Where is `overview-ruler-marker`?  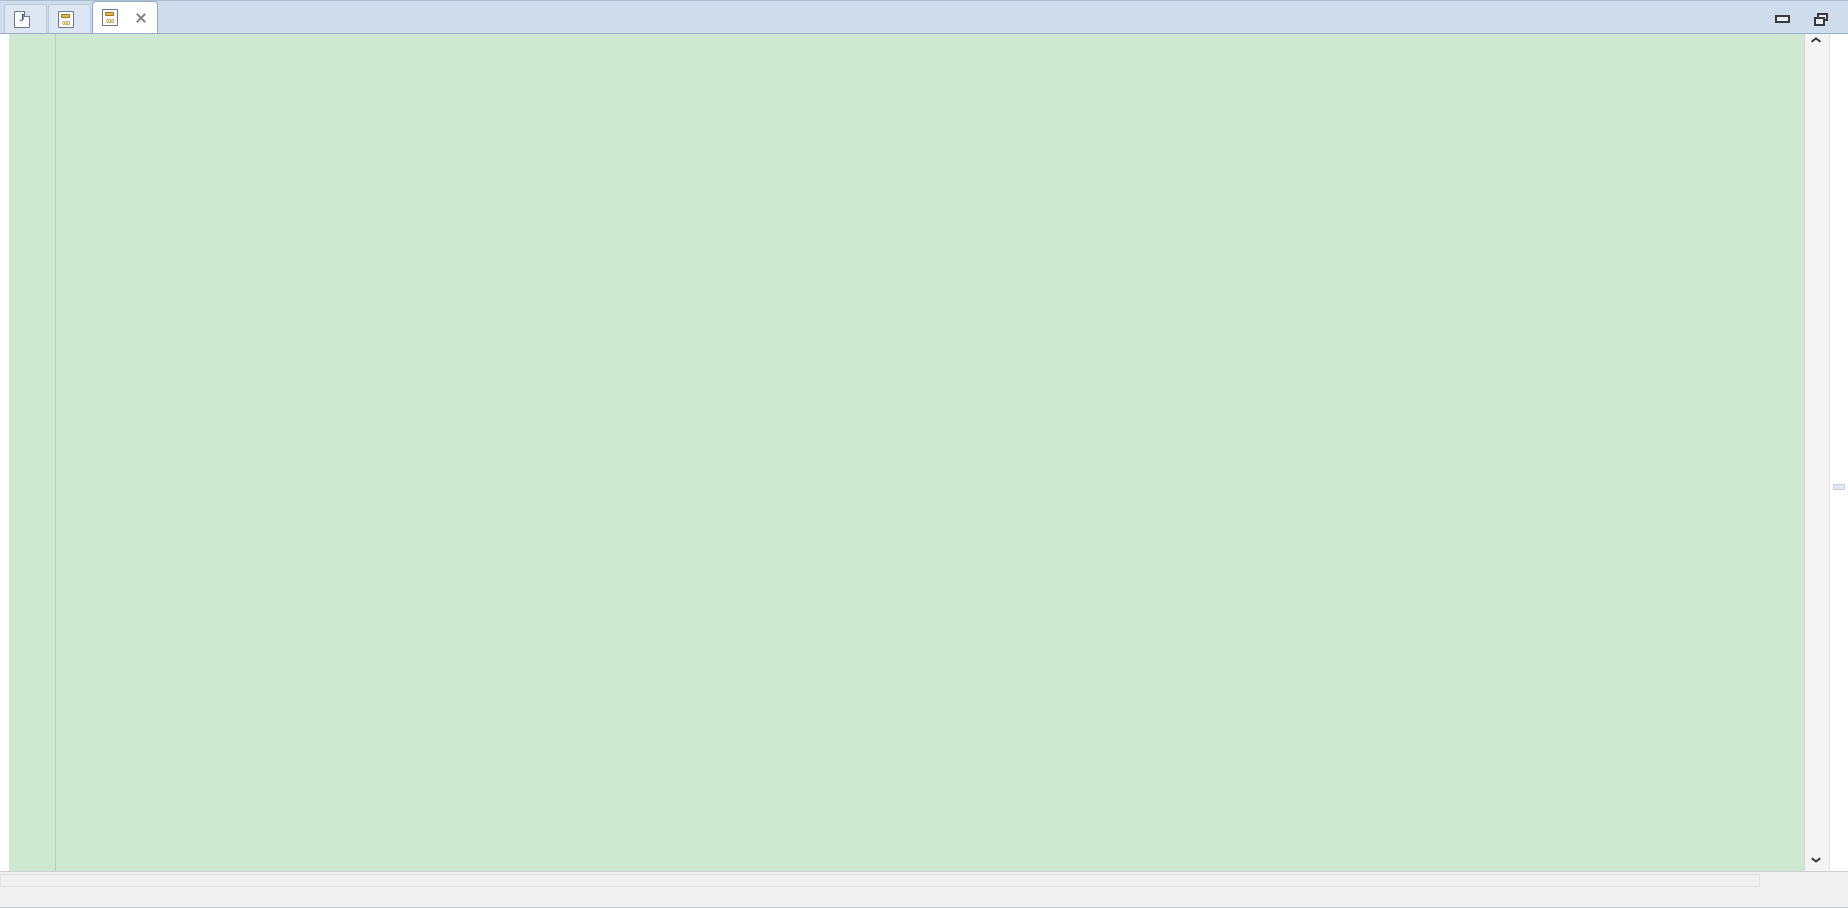 overview-ruler-marker is located at coordinates (1839, 487).